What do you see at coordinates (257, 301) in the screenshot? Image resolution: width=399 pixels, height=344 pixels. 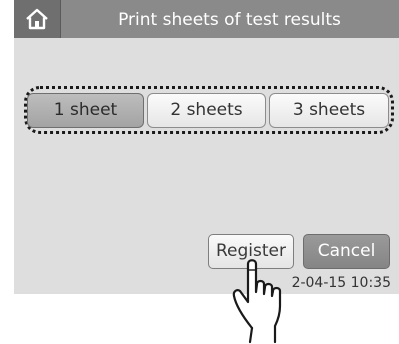 I see `tap-hand-icon` at bounding box center [257, 301].